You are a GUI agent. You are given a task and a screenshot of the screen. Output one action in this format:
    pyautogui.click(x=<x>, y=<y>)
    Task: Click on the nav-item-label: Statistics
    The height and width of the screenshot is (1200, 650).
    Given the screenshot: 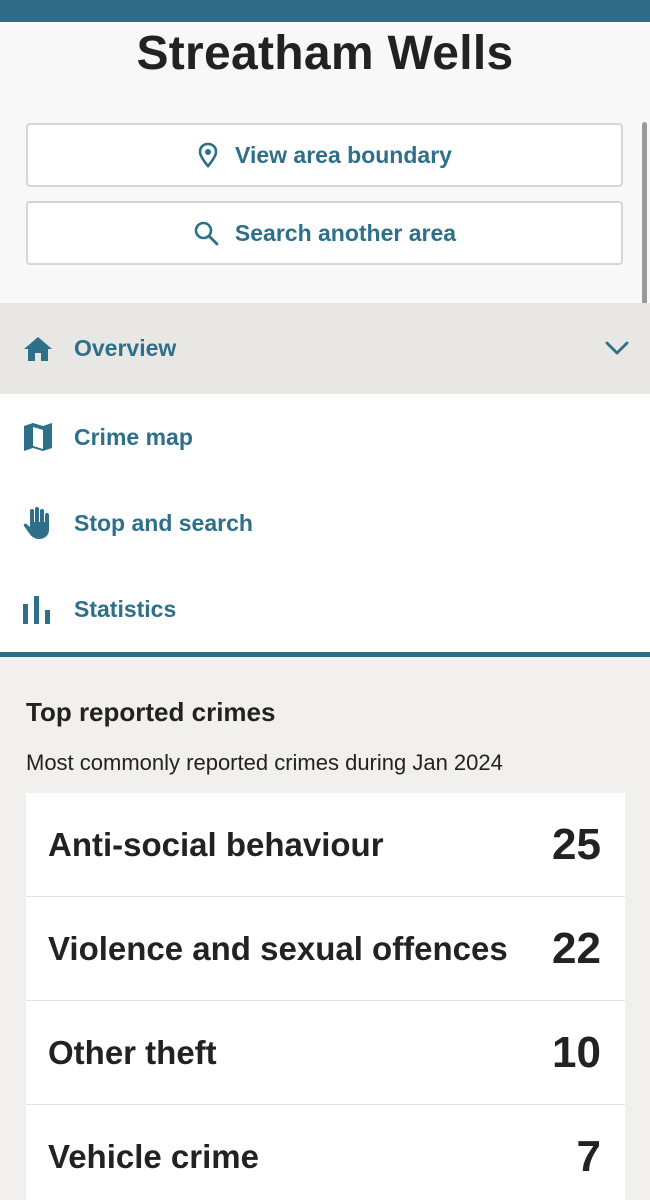 What is the action you would take?
    pyautogui.click(x=125, y=608)
    